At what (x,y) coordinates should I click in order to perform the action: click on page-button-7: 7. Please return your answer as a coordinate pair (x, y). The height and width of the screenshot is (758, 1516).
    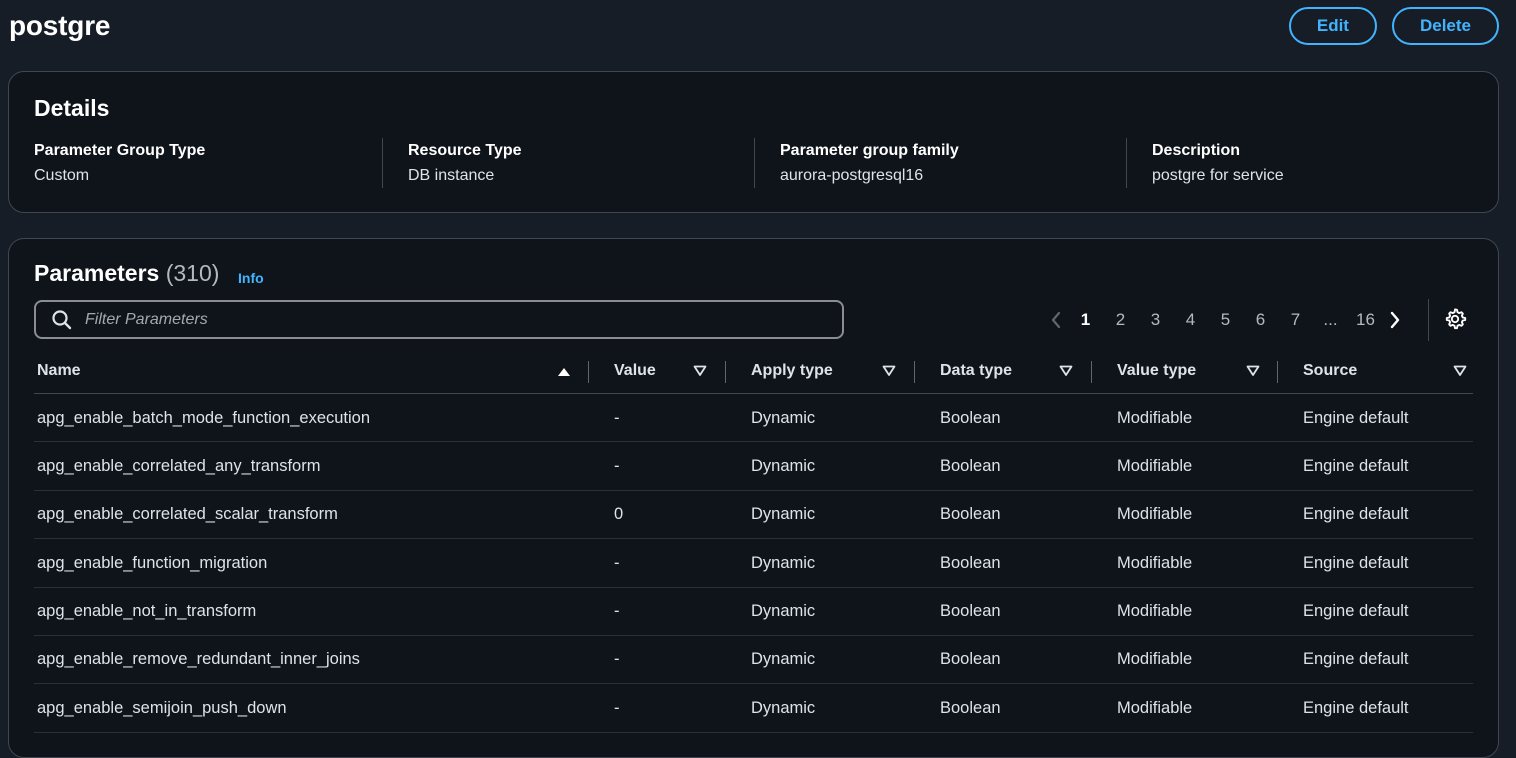
    Looking at the image, I should click on (1295, 320).